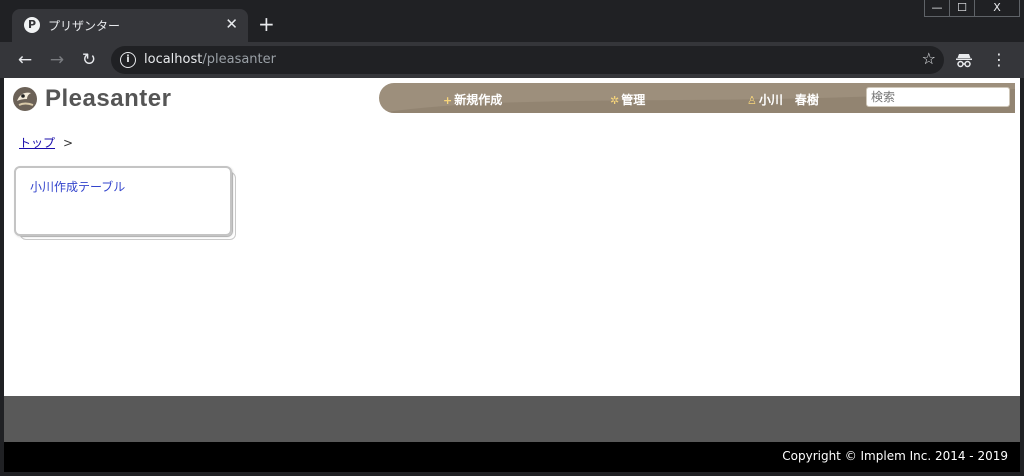 The width and height of the screenshot is (1024, 476). Describe the element at coordinates (697, 98) in the screenshot. I see `app-navbar: + 新規作成 ✲ 管理 ♙ 小川 春樹` at that location.